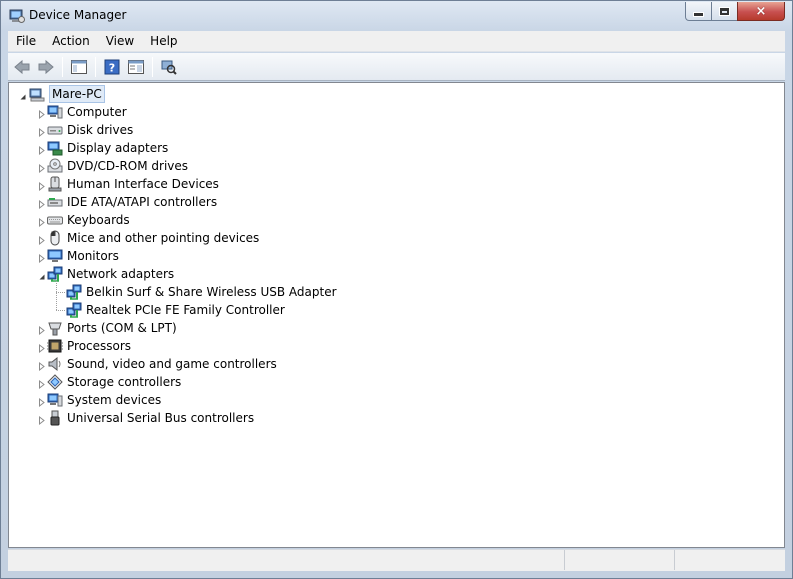 The width and height of the screenshot is (793, 579). What do you see at coordinates (41, 366) in the screenshot?
I see `expander-sound-video-and-game-controllers` at bounding box center [41, 366].